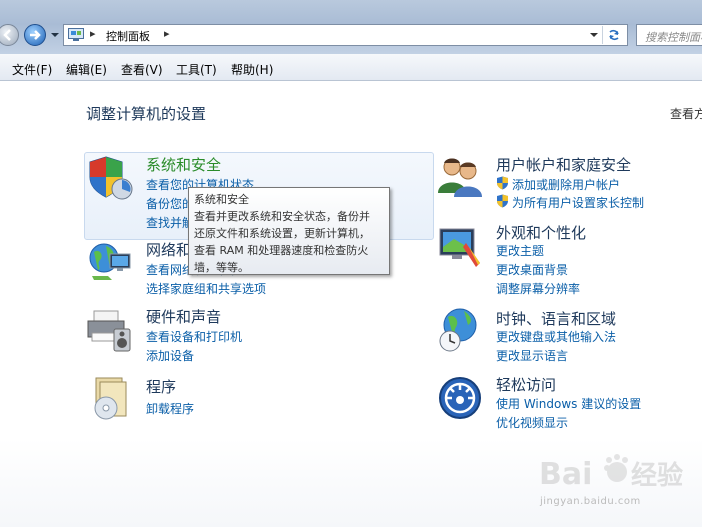 The image size is (702, 527). Describe the element at coordinates (565, 474) in the screenshot. I see `svg-text: Bai` at that location.